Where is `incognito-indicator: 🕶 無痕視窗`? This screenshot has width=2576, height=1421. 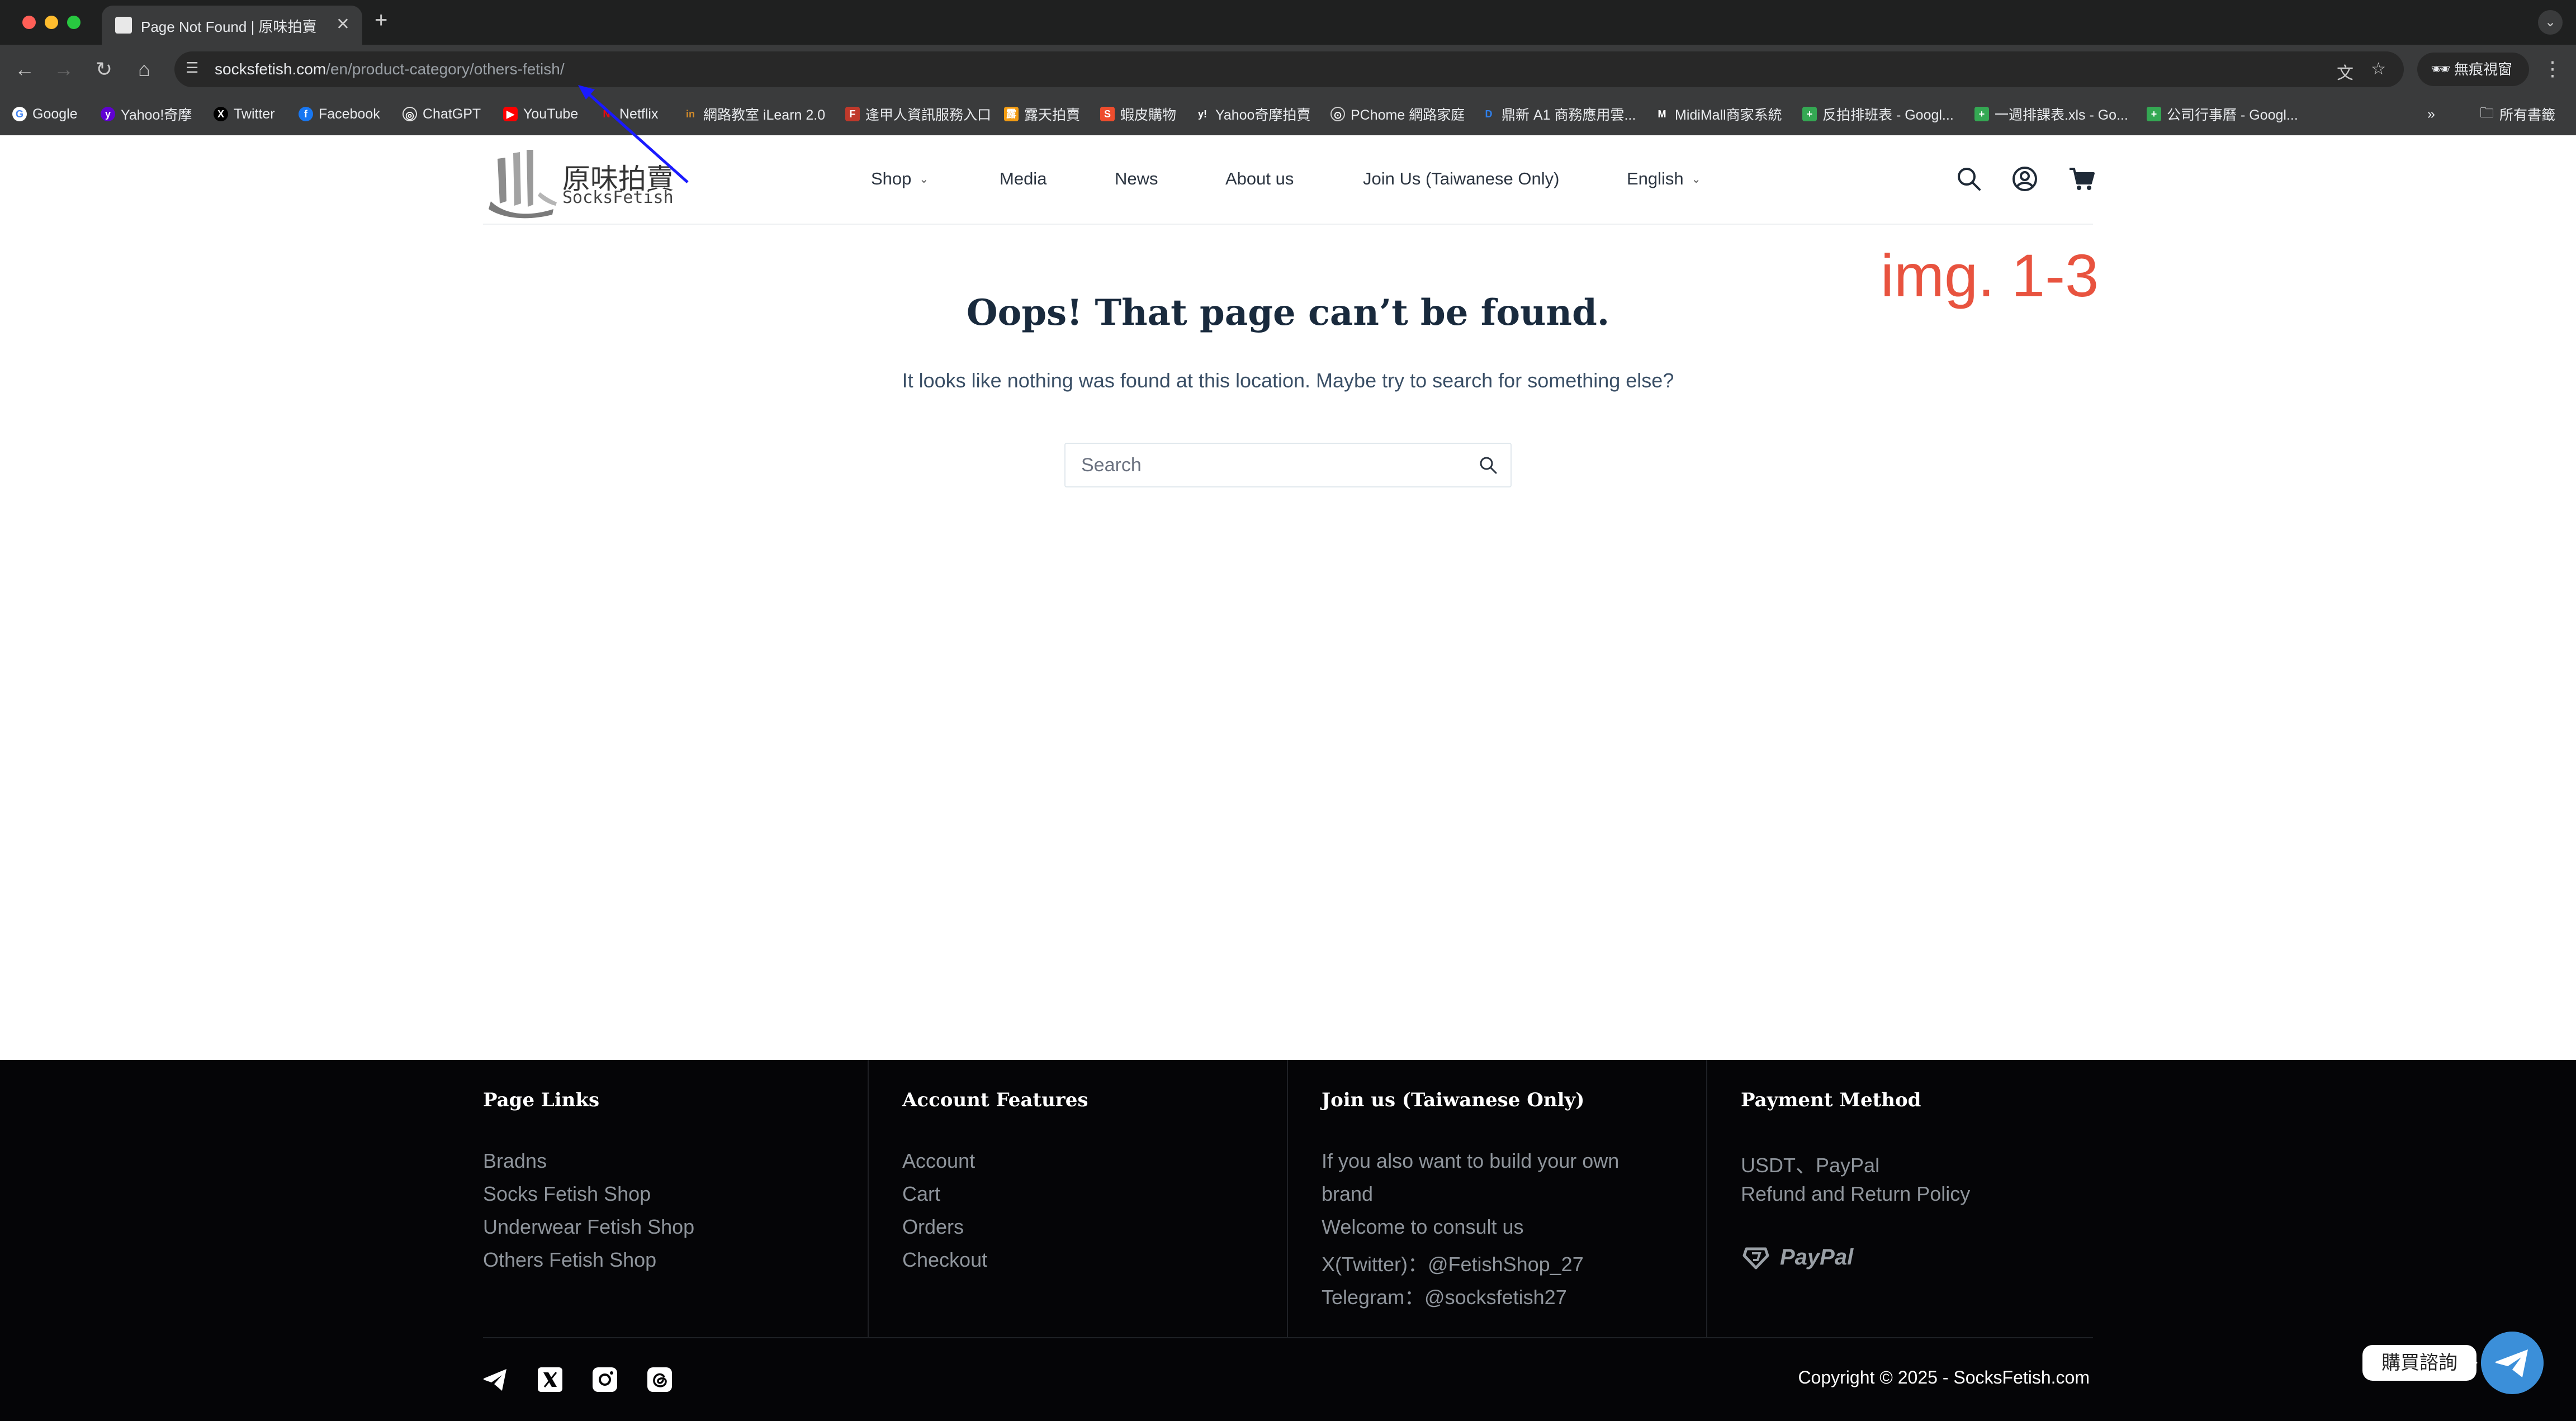 incognito-indicator: 🕶 無痕視窗 is located at coordinates (2473, 69).